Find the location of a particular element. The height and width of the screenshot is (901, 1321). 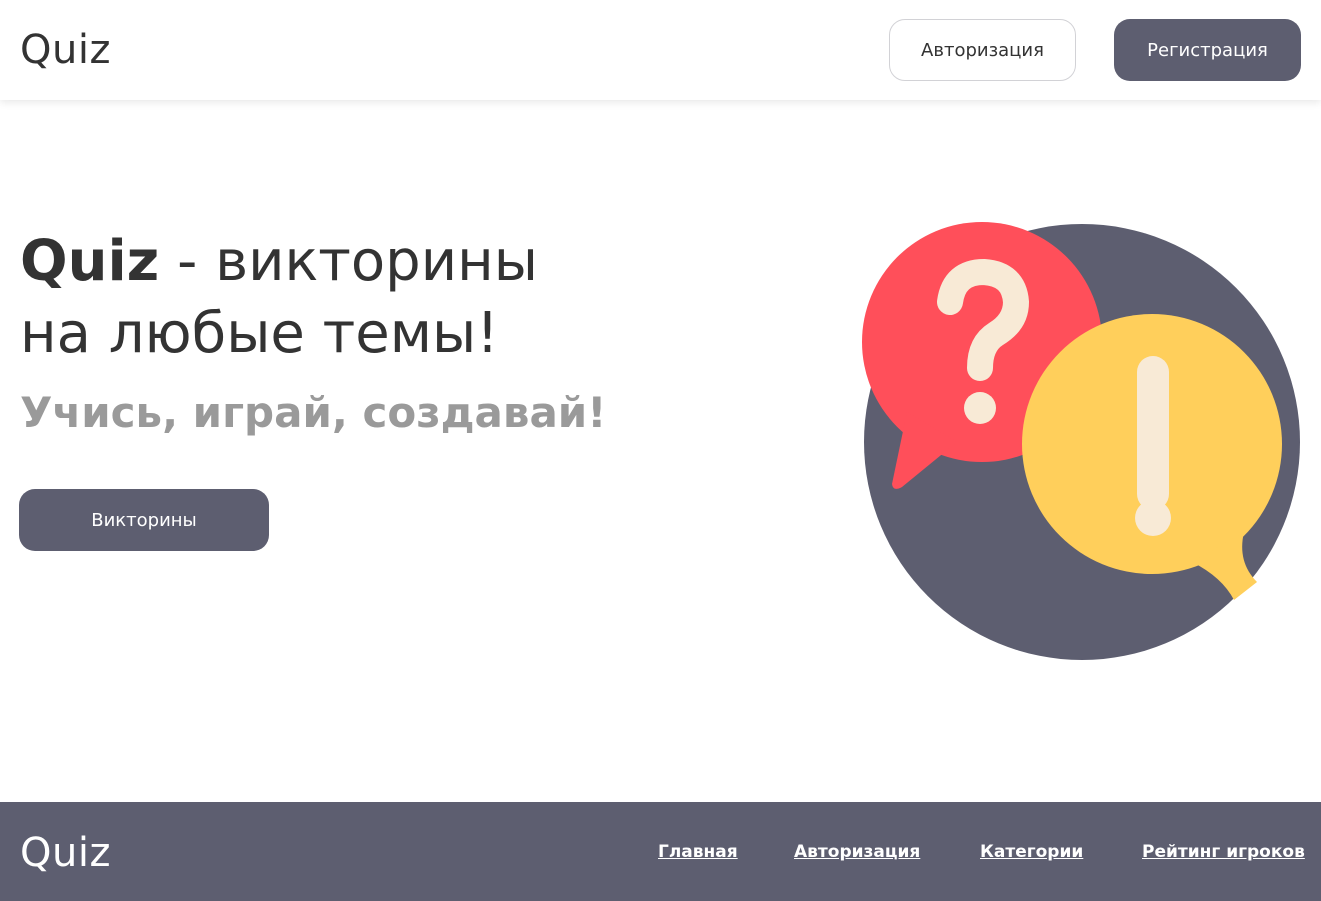

hero-title-line2: на любые темы! is located at coordinates (259, 333).